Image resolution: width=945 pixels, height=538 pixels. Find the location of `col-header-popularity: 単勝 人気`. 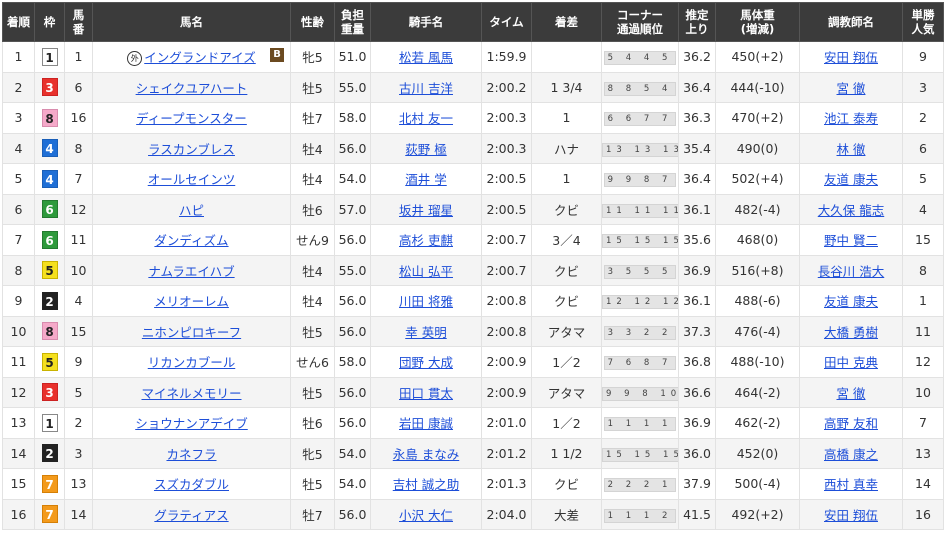

col-header-popularity: 単勝 人気 is located at coordinates (923, 22).